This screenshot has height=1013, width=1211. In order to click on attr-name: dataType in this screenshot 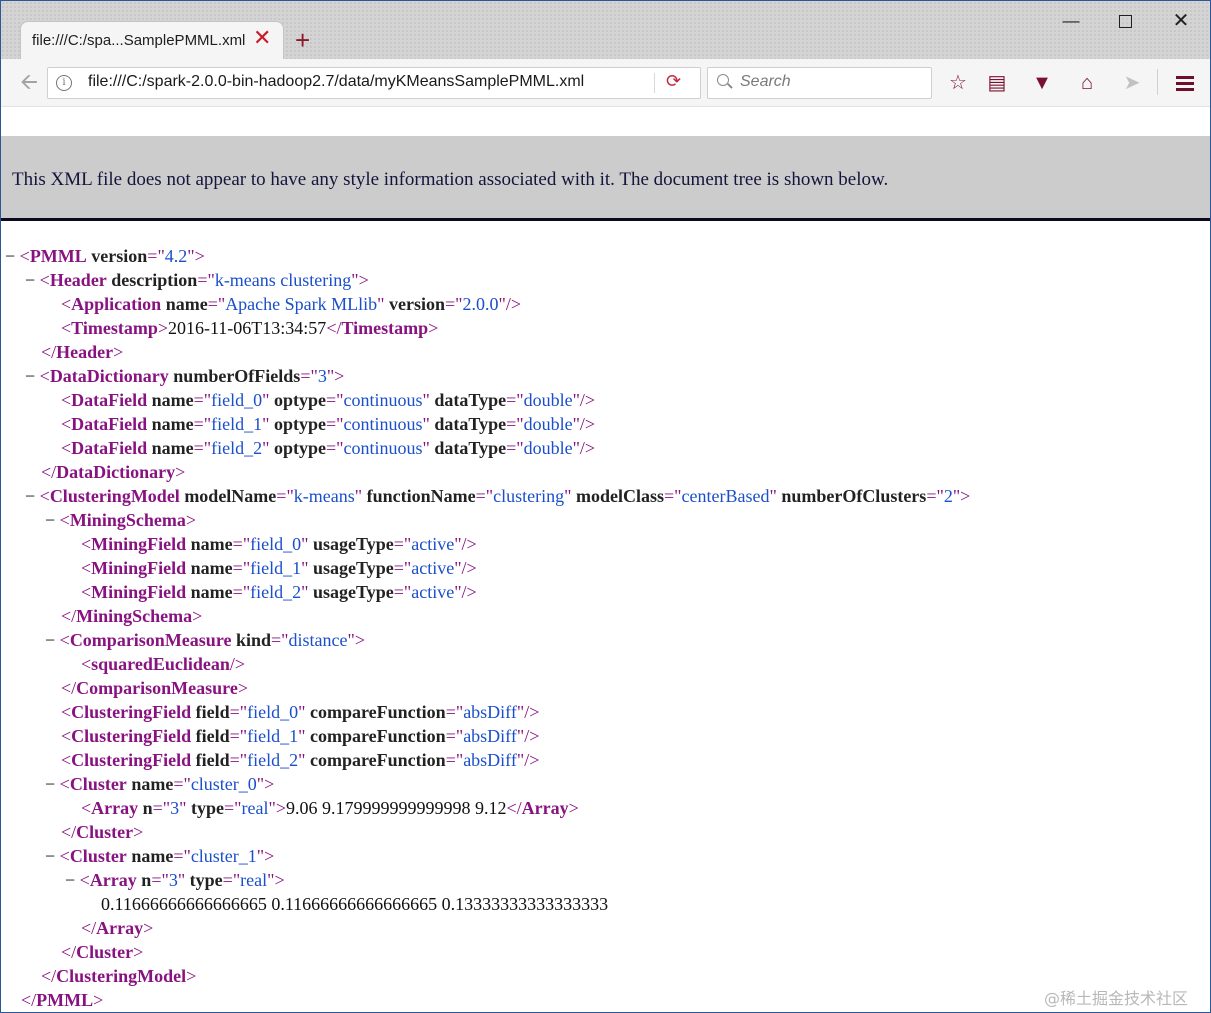, I will do `click(470, 448)`.